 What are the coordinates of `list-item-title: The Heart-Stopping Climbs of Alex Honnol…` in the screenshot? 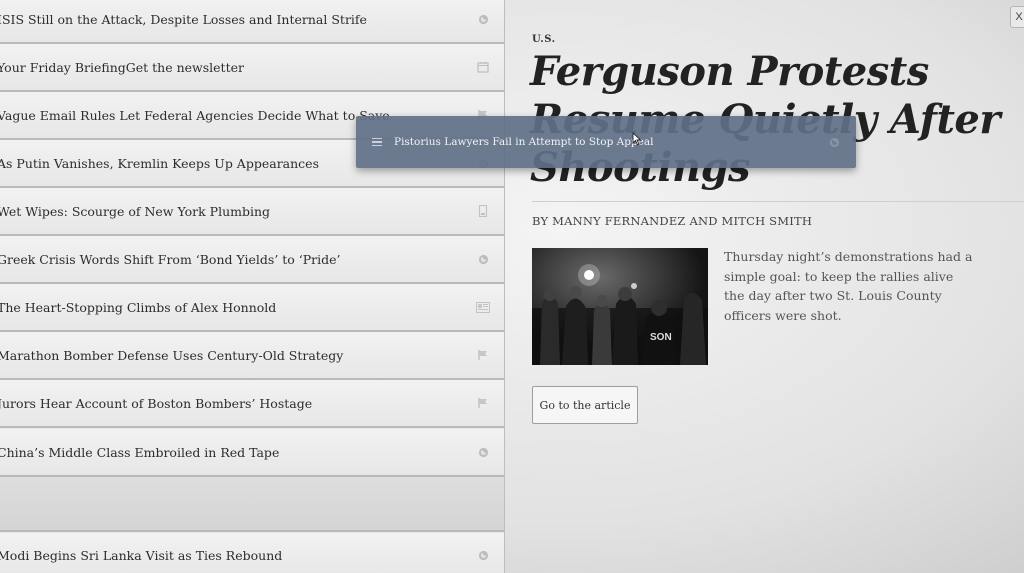 It's located at (138, 307).